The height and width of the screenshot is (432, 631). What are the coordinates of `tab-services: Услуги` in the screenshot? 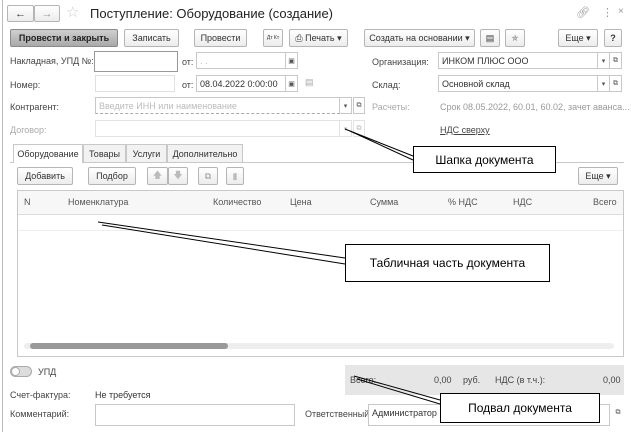 It's located at (146, 153).